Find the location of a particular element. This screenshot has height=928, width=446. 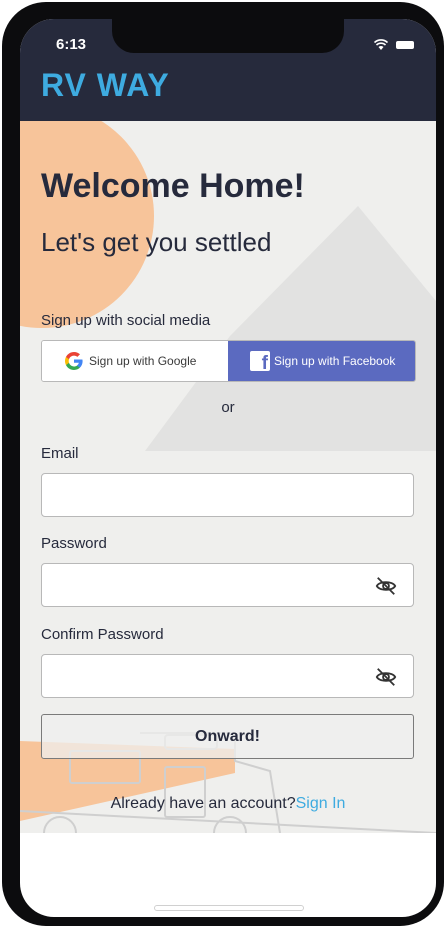

facebook-signup-button: f Sign up with Facebook is located at coordinates (321, 361).